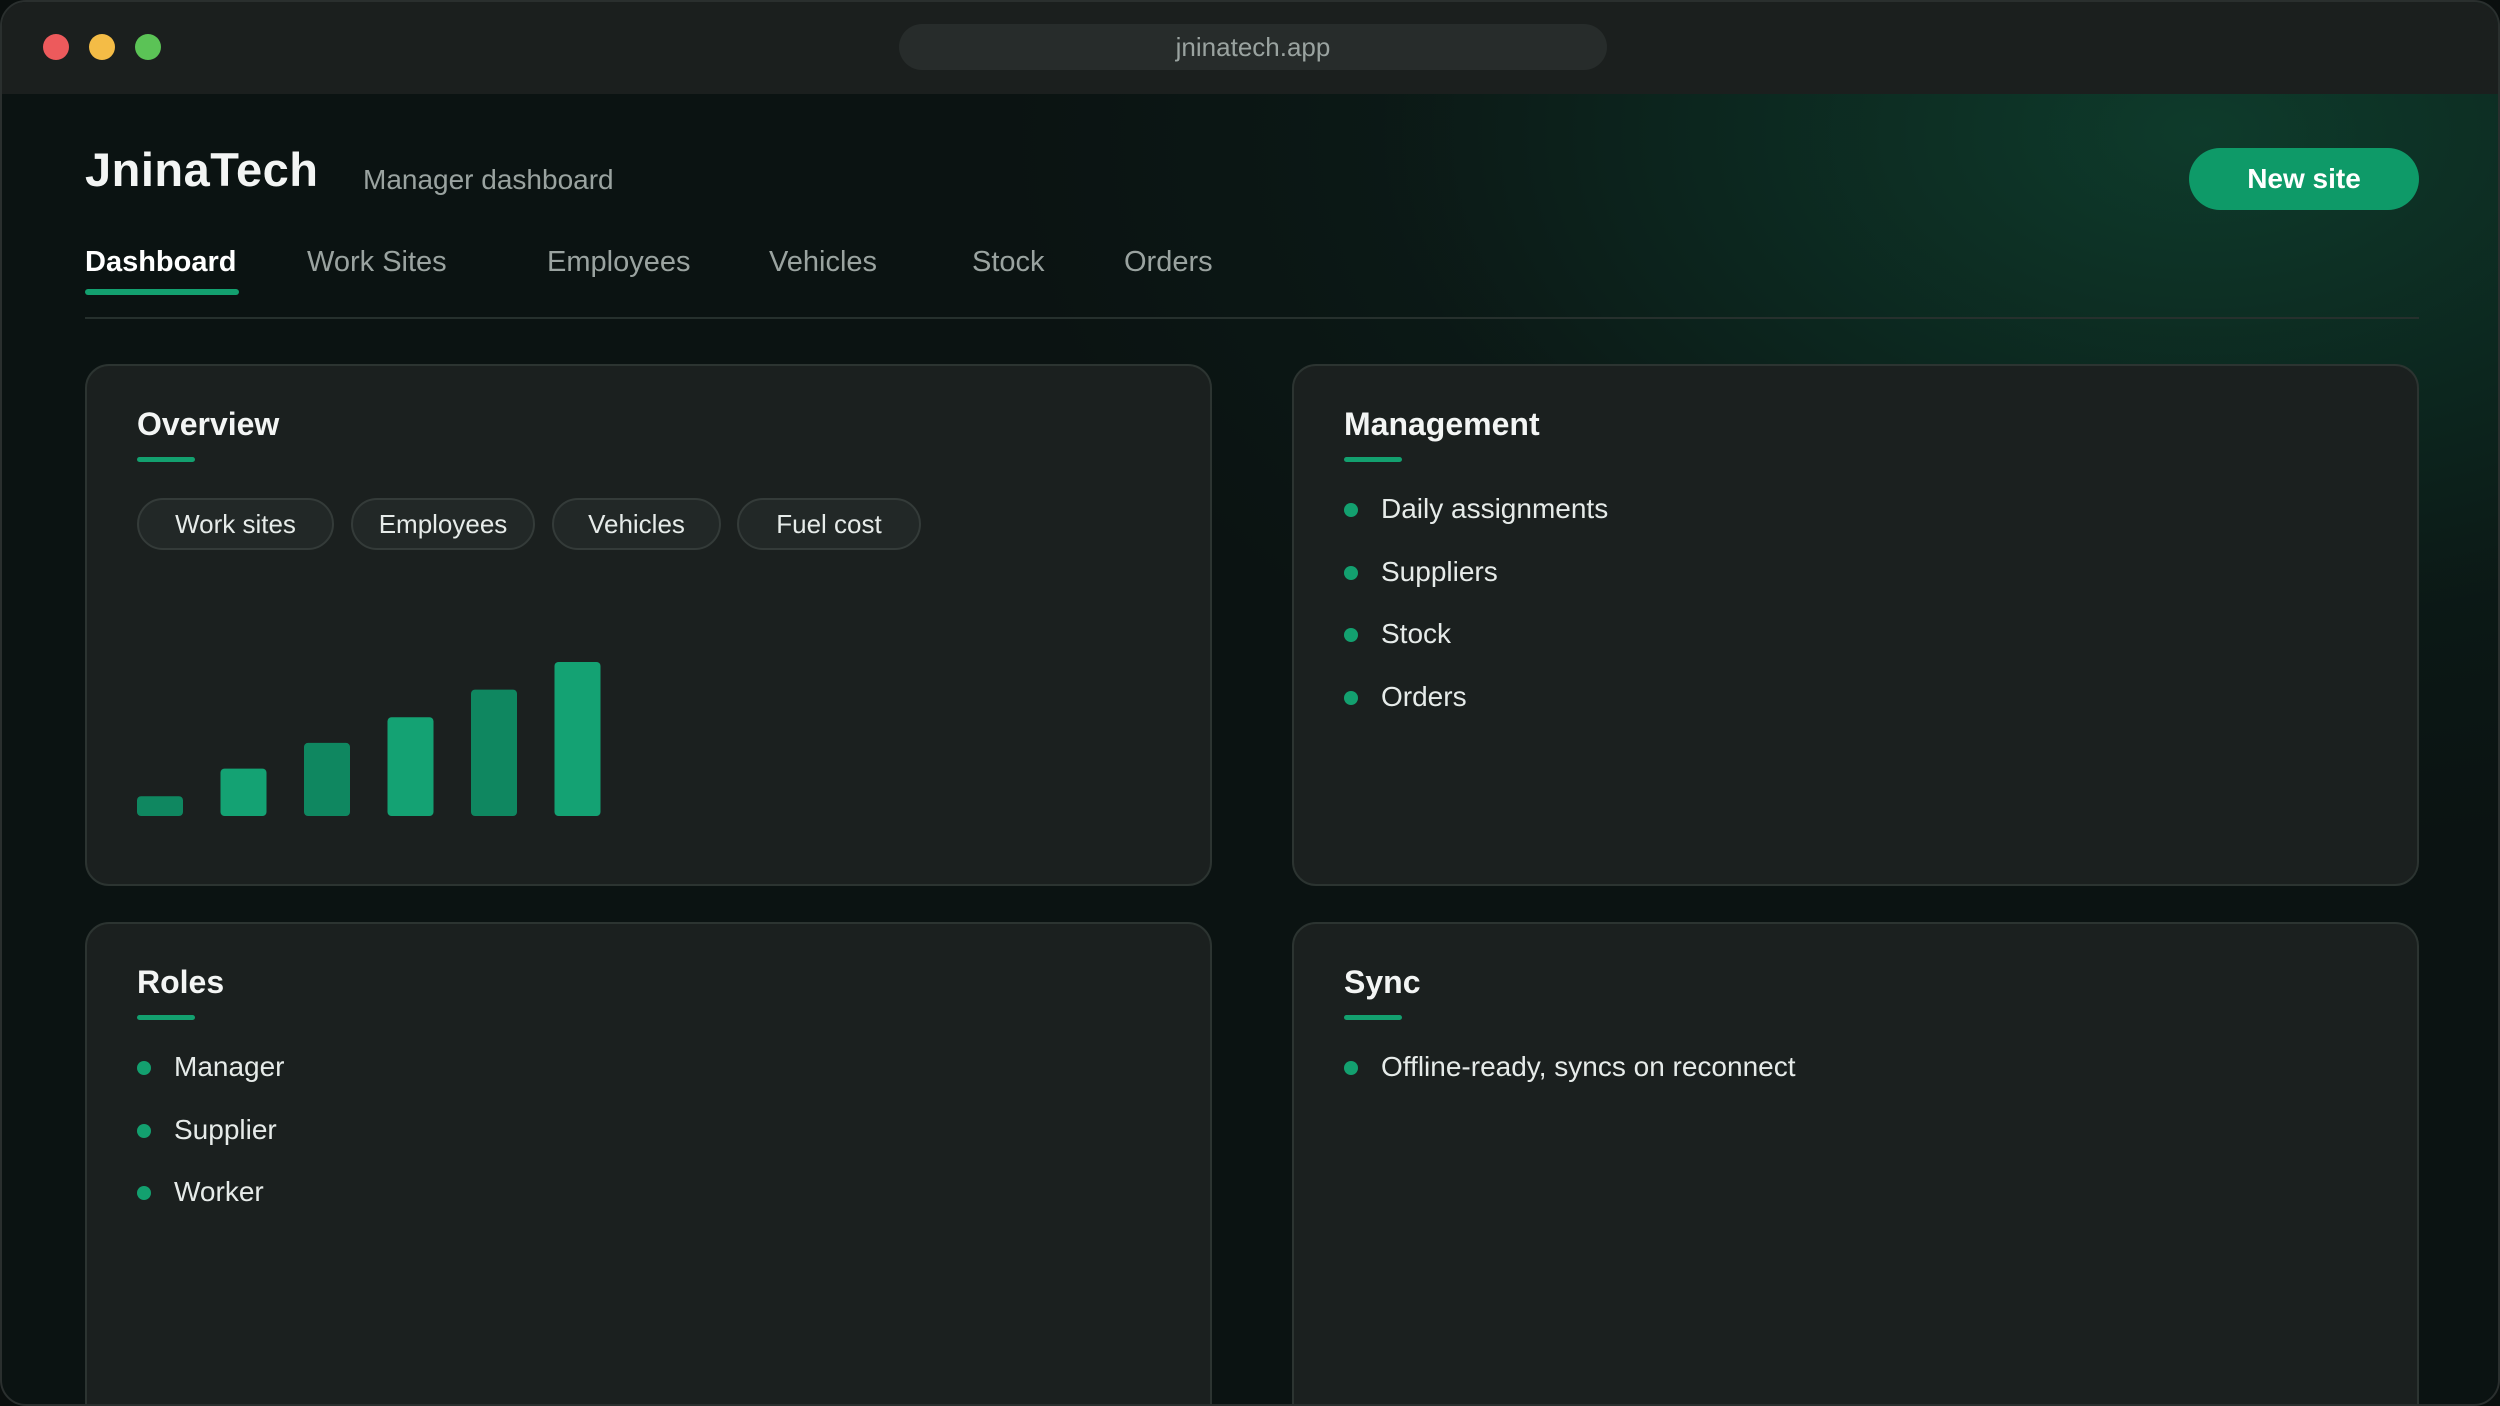 This screenshot has height=1406, width=2500. I want to click on app-brand: JninaTech, so click(202, 169).